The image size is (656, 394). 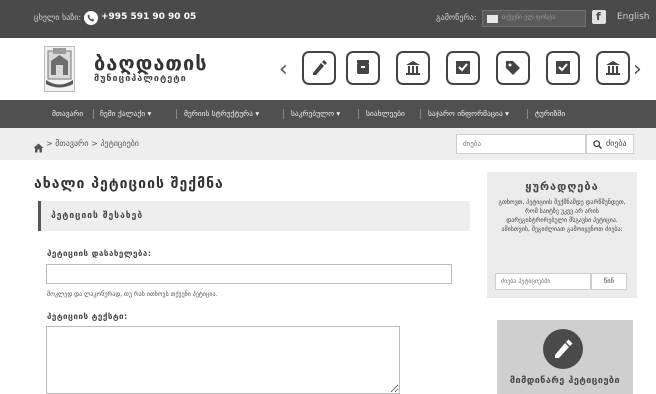 I want to click on facebook-icon: f, so click(x=599, y=17).